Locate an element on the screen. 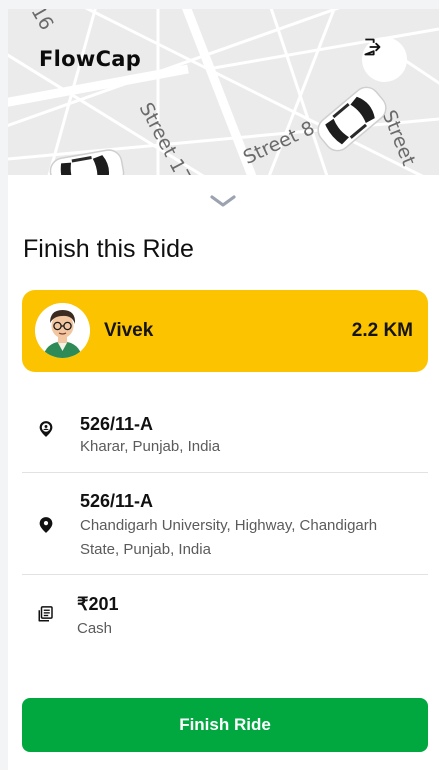  logout-icon is located at coordinates (372, 47).